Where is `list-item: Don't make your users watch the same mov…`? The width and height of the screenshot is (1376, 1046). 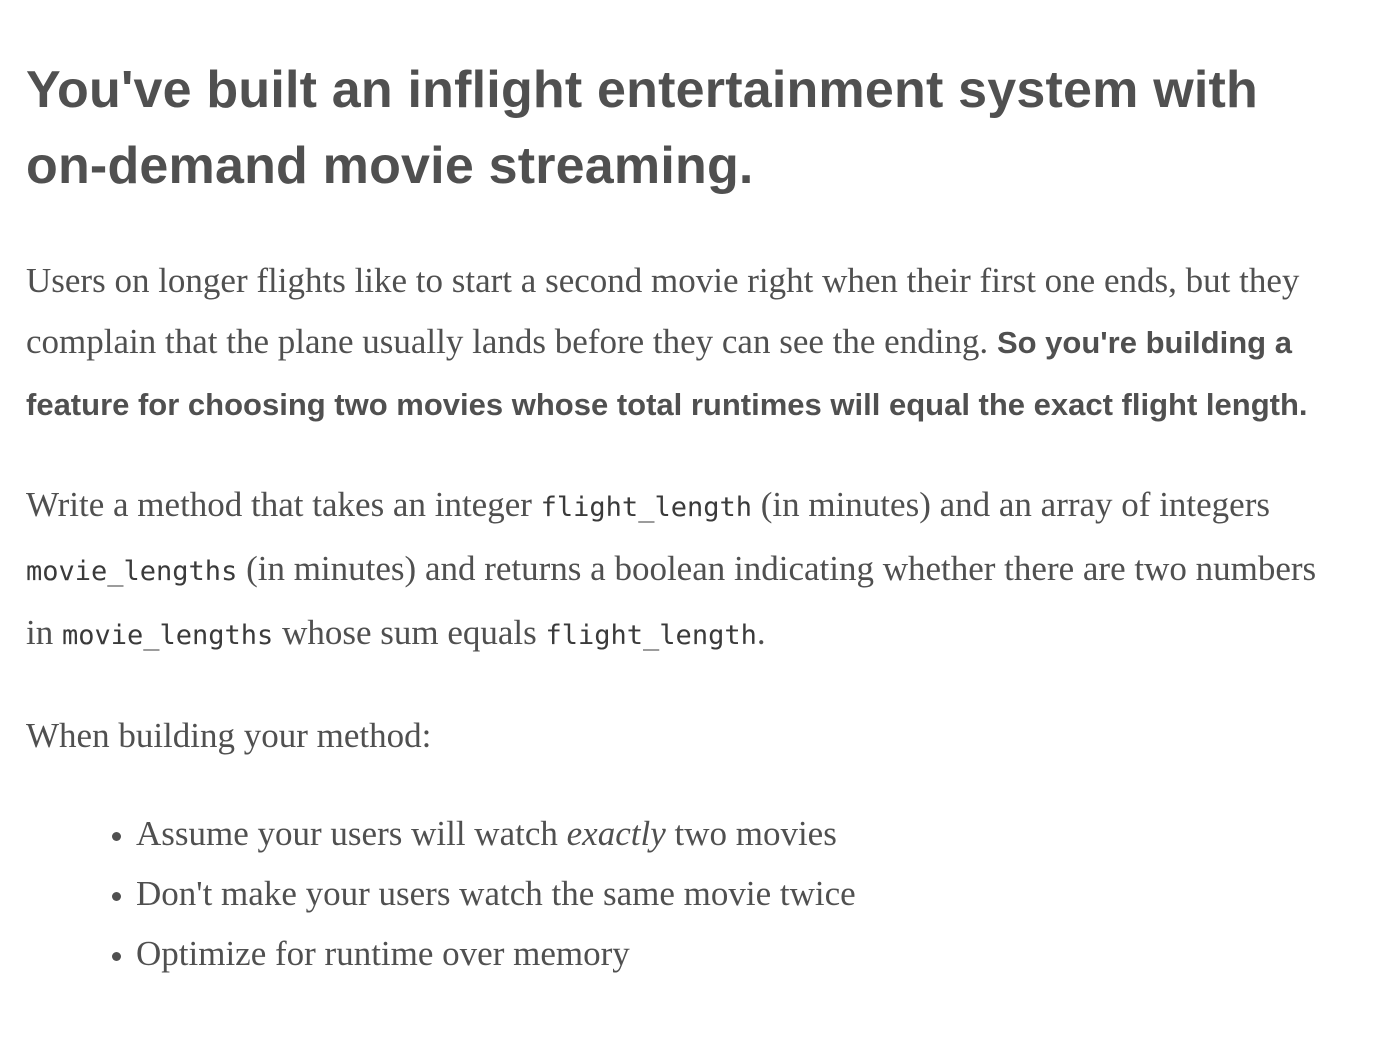
list-item: Don't make your users watch the same mov… is located at coordinates (743, 894).